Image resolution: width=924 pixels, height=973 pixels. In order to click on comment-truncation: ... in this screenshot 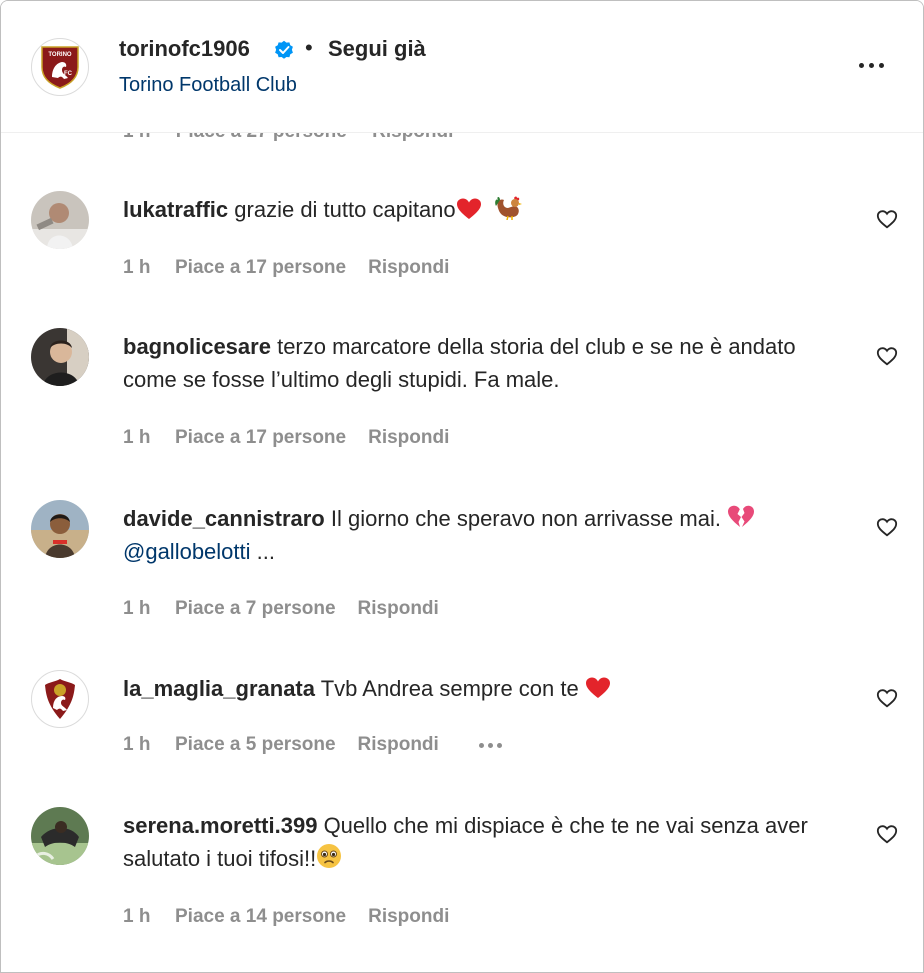, I will do `click(266, 551)`.